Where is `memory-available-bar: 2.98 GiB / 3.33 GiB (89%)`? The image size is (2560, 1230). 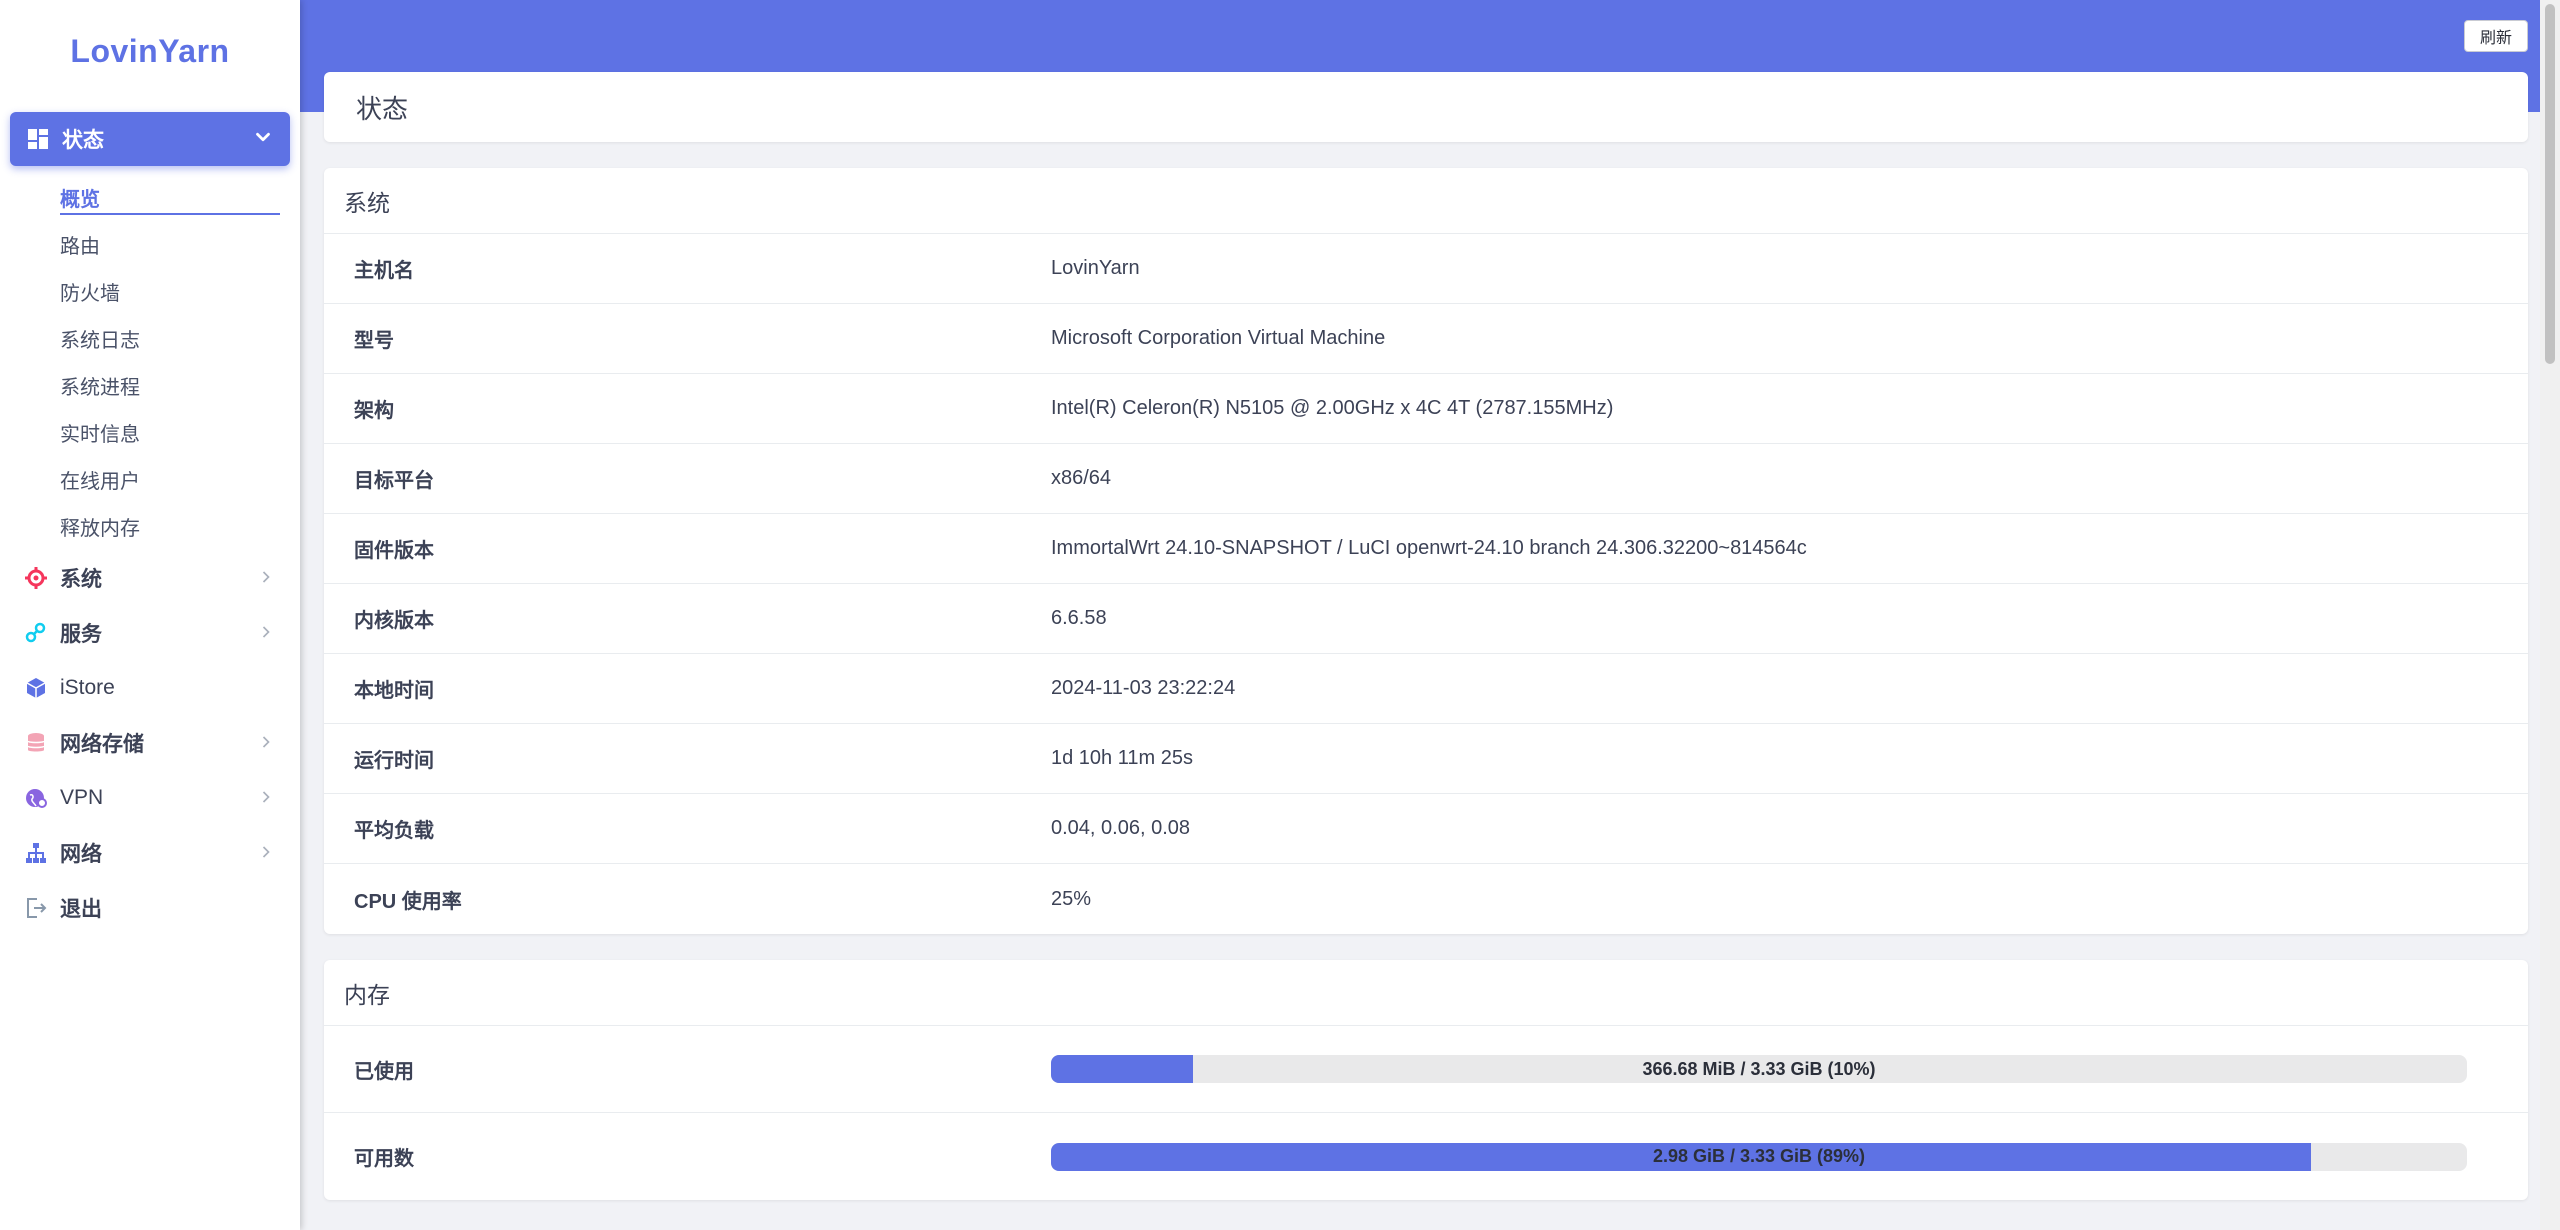
memory-available-bar: 2.98 GiB / 3.33 GiB (89%) is located at coordinates (1759, 1156).